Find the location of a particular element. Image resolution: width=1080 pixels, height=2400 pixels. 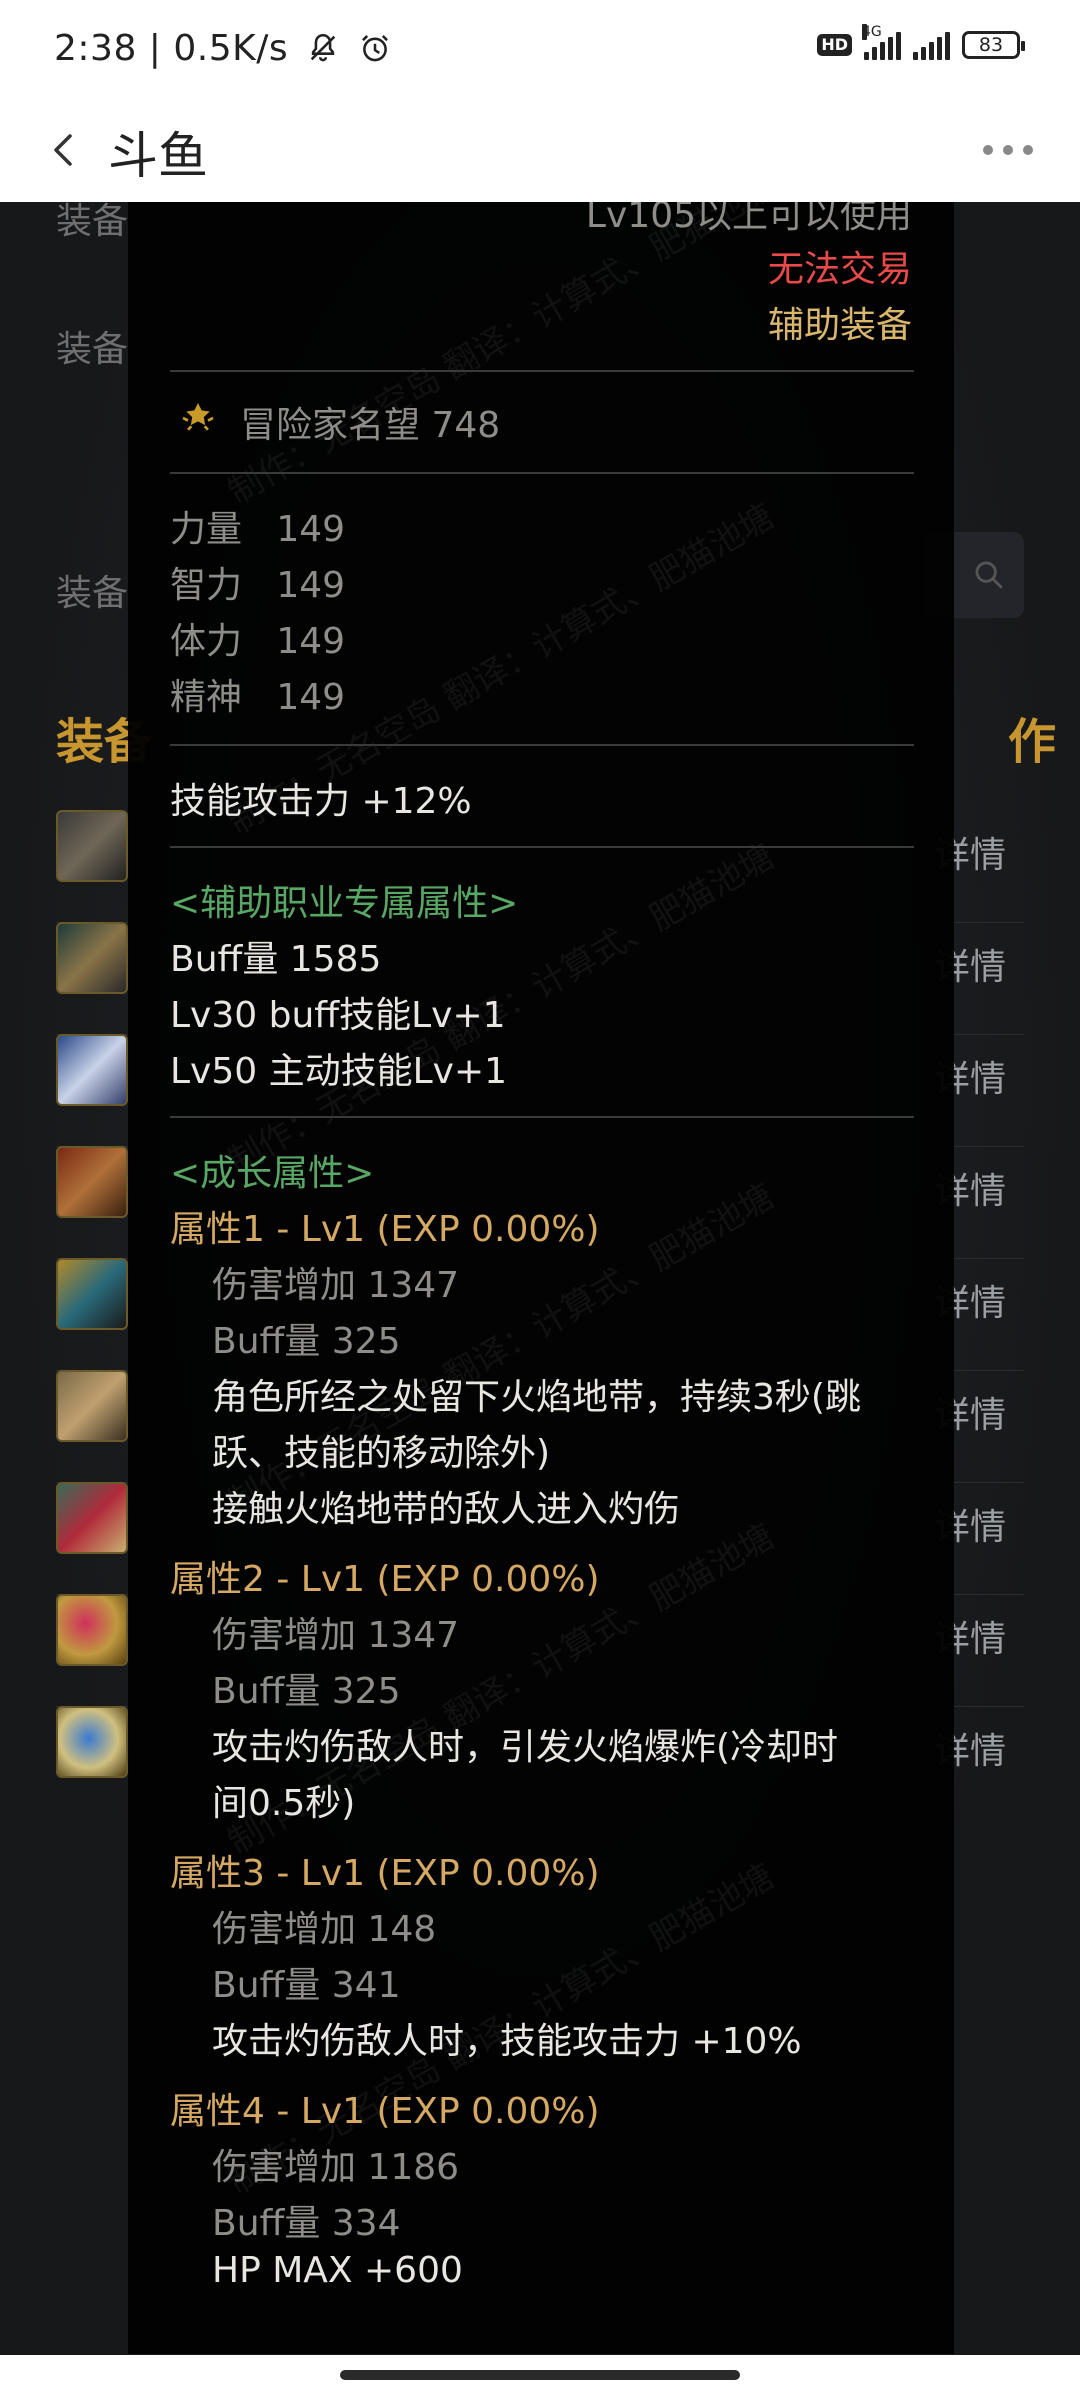

growth-attr-damage: 伤害增加 148 is located at coordinates (324, 1929).